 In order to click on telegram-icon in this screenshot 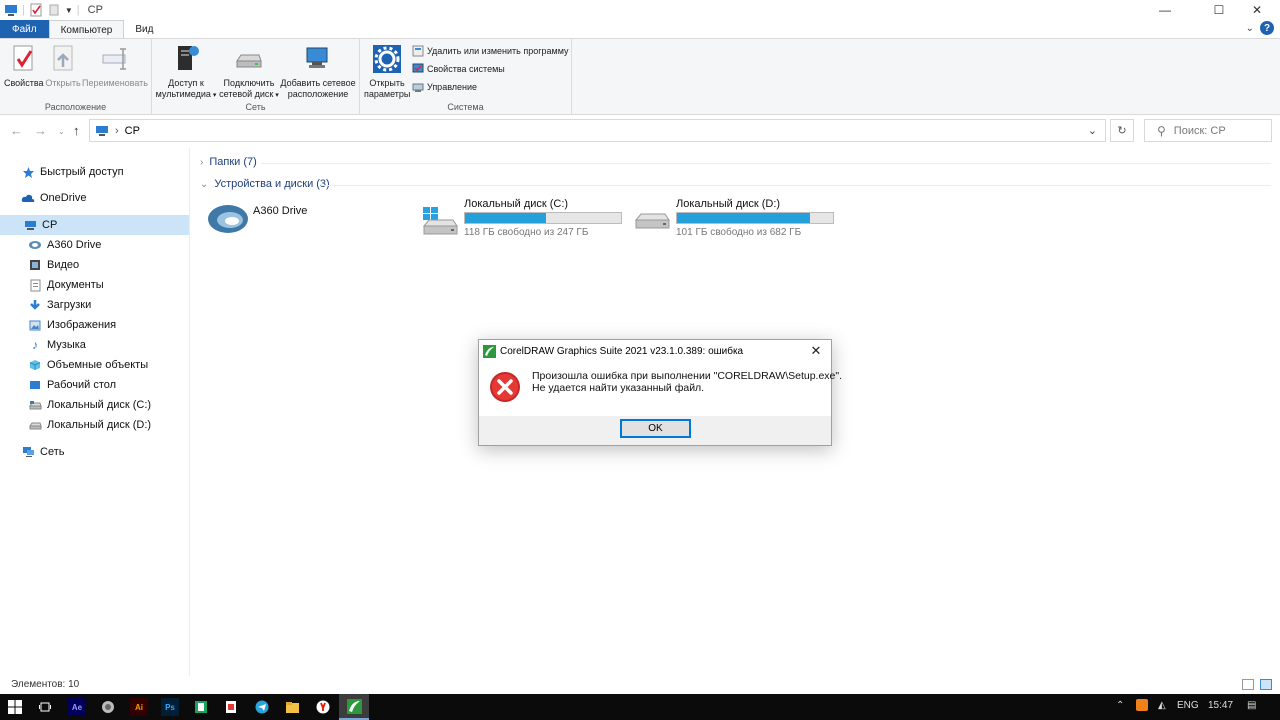, I will do `click(262, 707)`.